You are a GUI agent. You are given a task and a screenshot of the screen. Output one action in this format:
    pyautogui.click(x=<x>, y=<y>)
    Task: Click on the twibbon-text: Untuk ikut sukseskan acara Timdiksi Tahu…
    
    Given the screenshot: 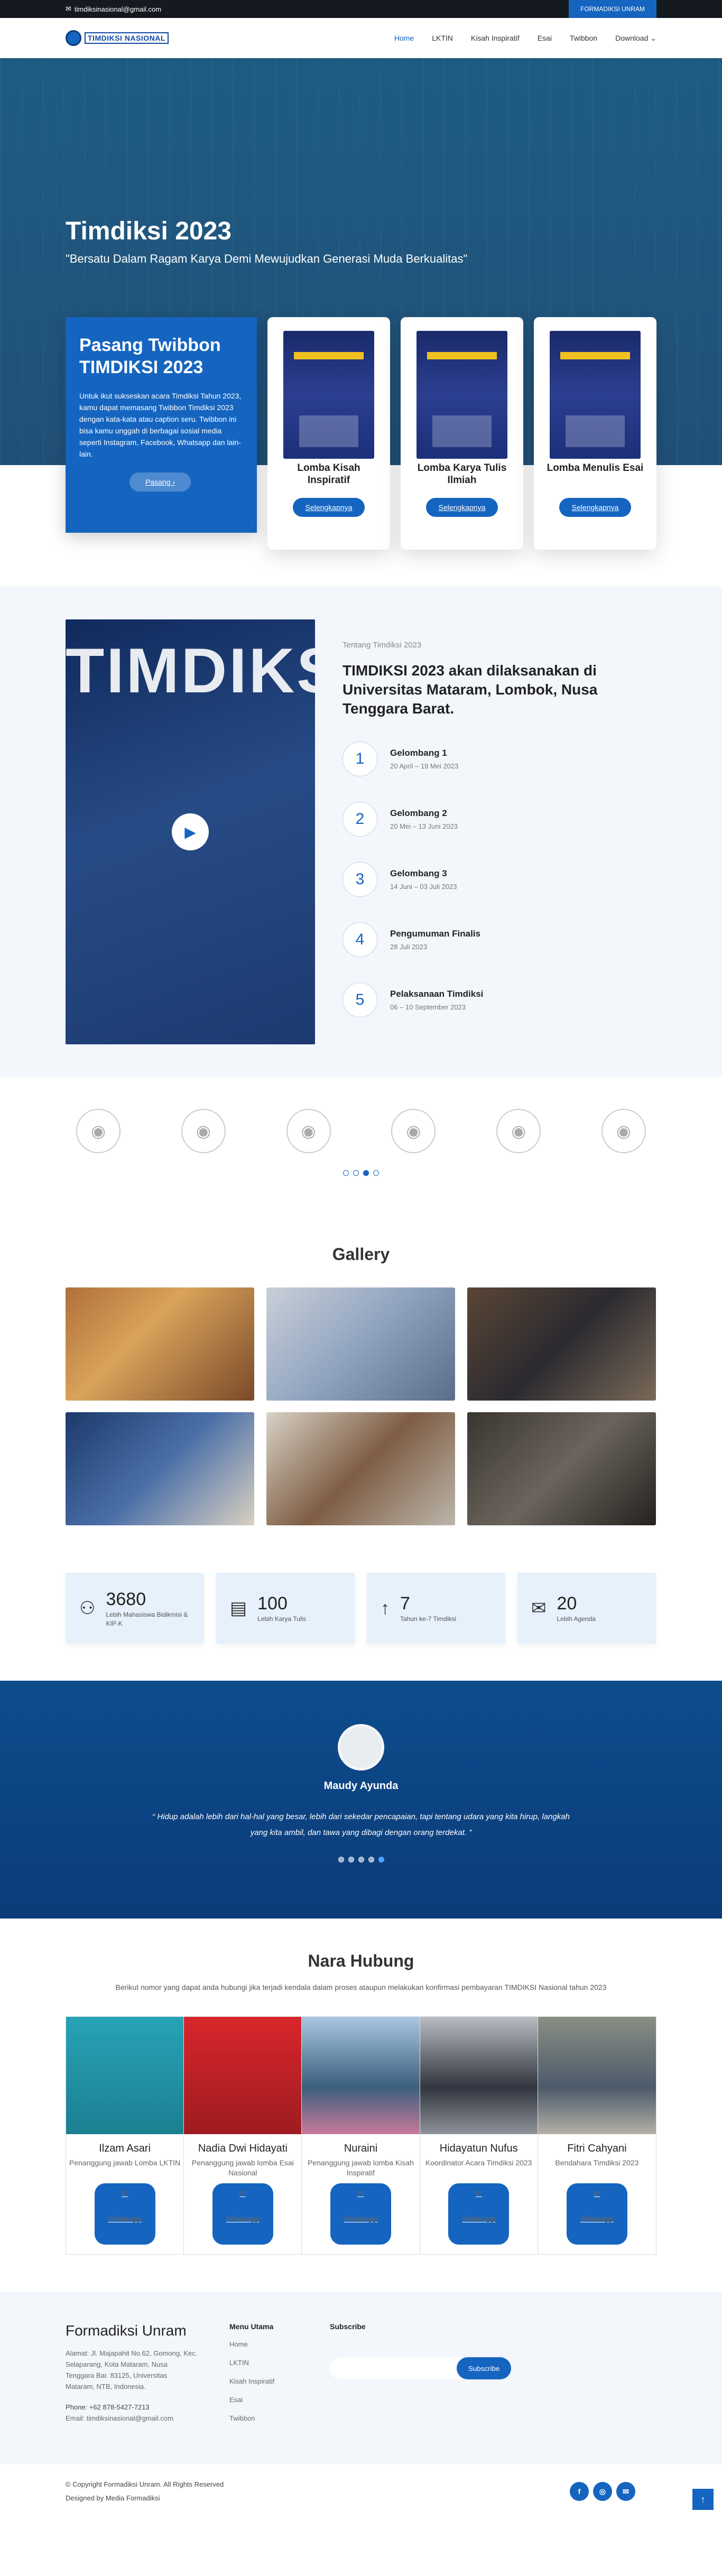 What is the action you would take?
    pyautogui.click(x=160, y=425)
    